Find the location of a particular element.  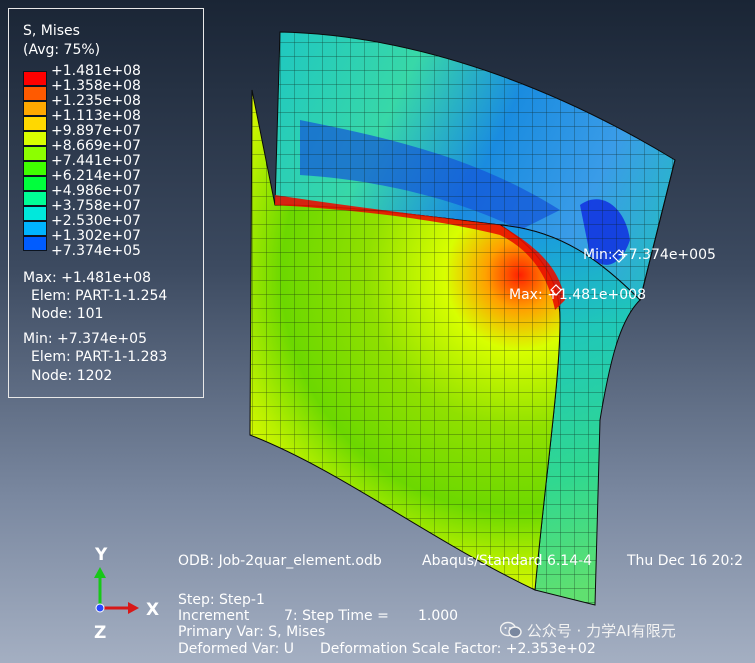

legend-level: +1.358e+08 is located at coordinates (96, 86).